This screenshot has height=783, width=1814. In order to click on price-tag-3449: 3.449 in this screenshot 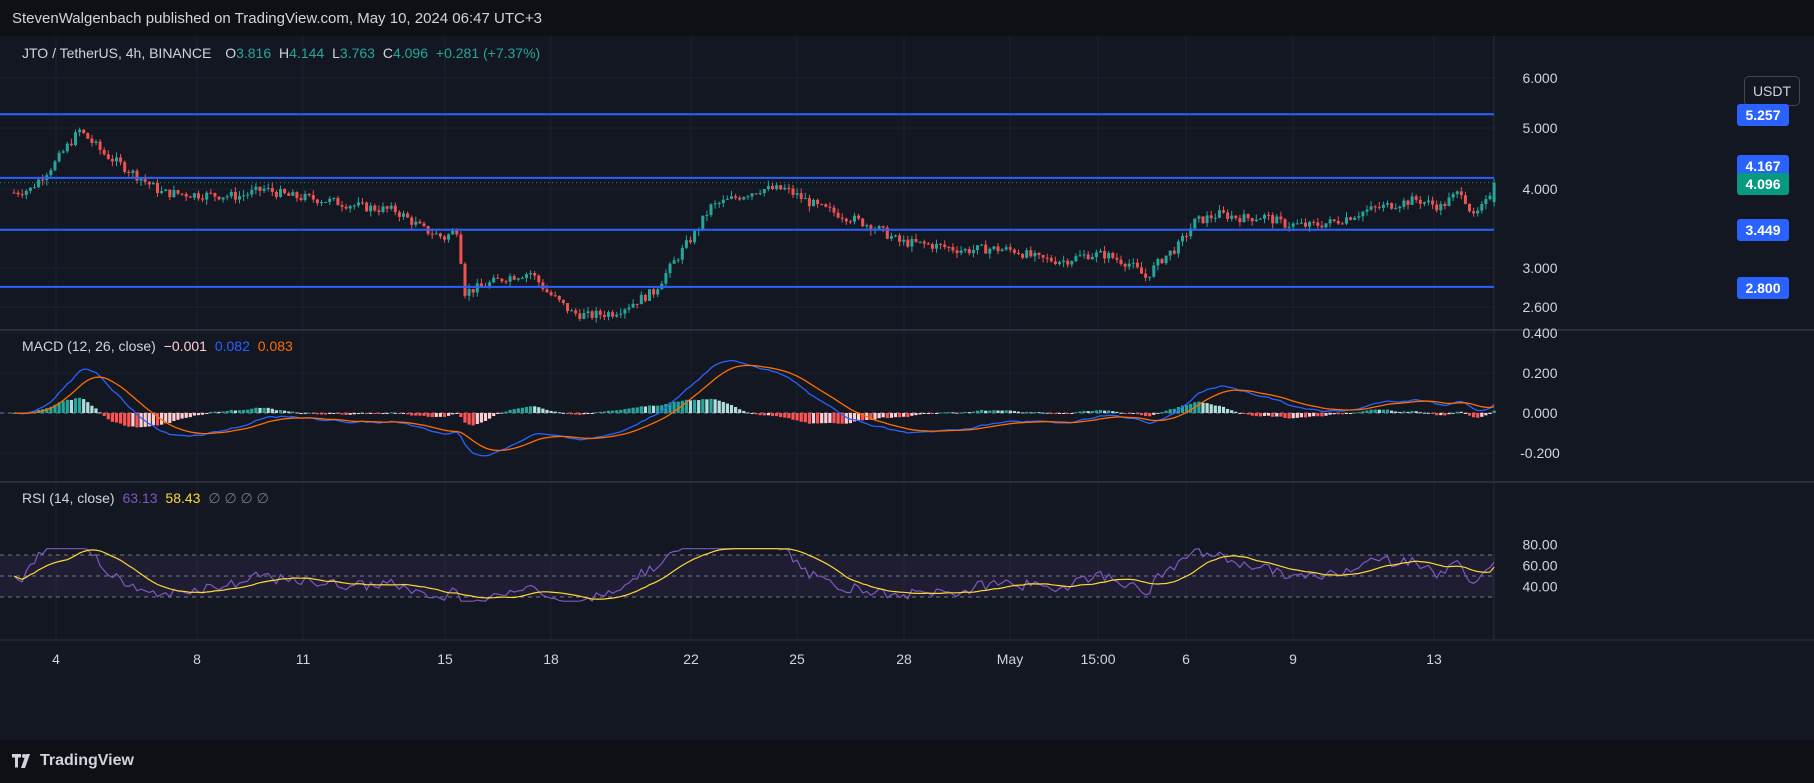, I will do `click(1763, 230)`.